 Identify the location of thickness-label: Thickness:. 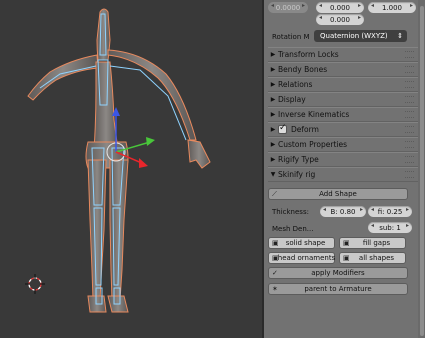
(290, 212).